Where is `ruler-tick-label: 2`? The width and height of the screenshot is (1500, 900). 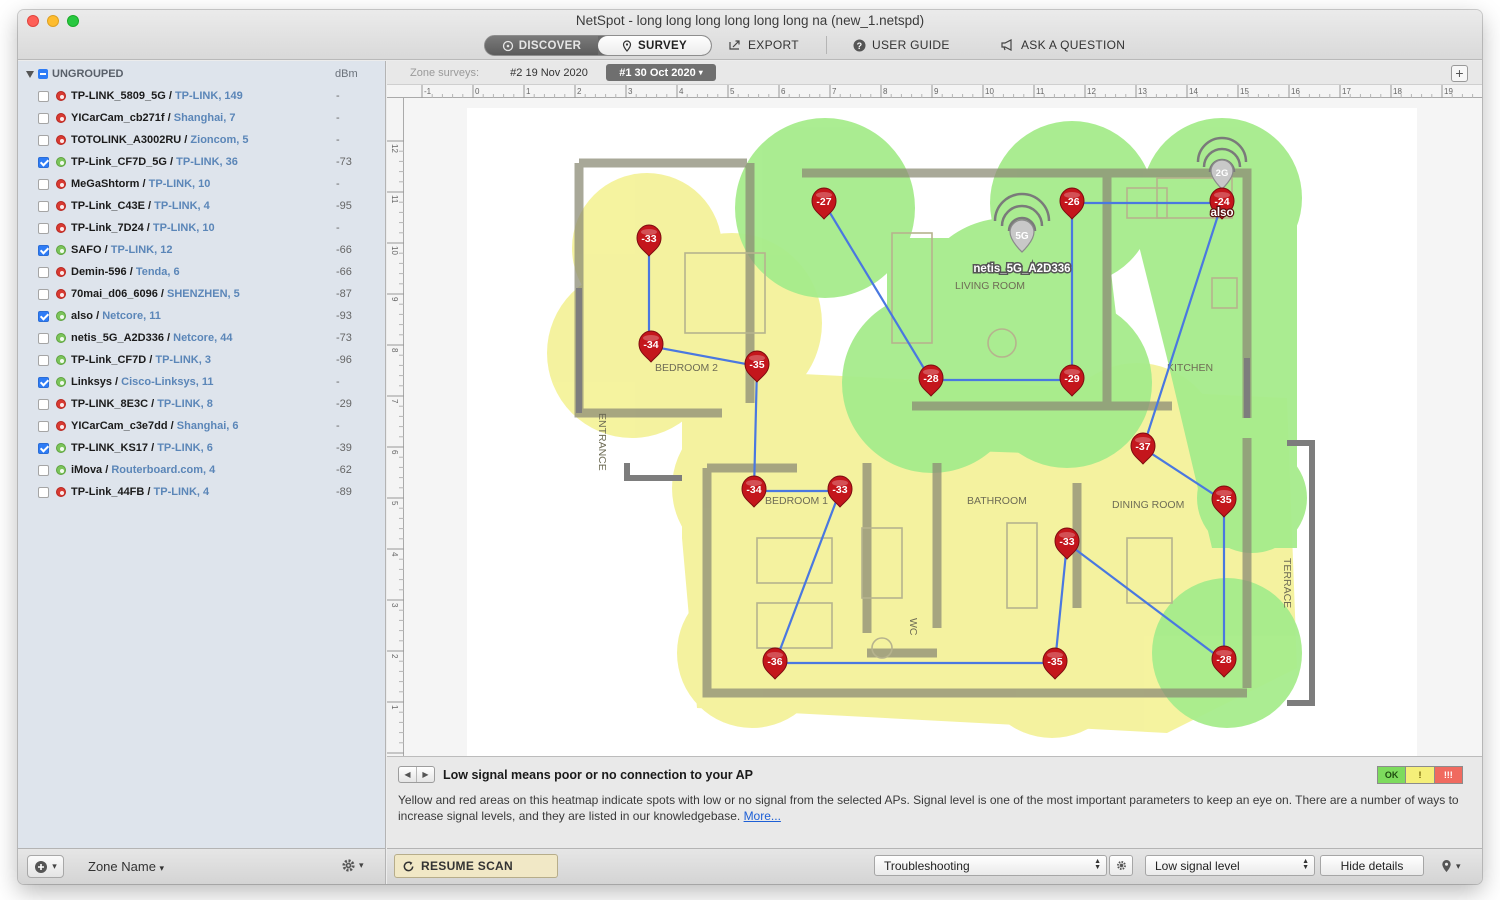 ruler-tick-label: 2 is located at coordinates (579, 91).